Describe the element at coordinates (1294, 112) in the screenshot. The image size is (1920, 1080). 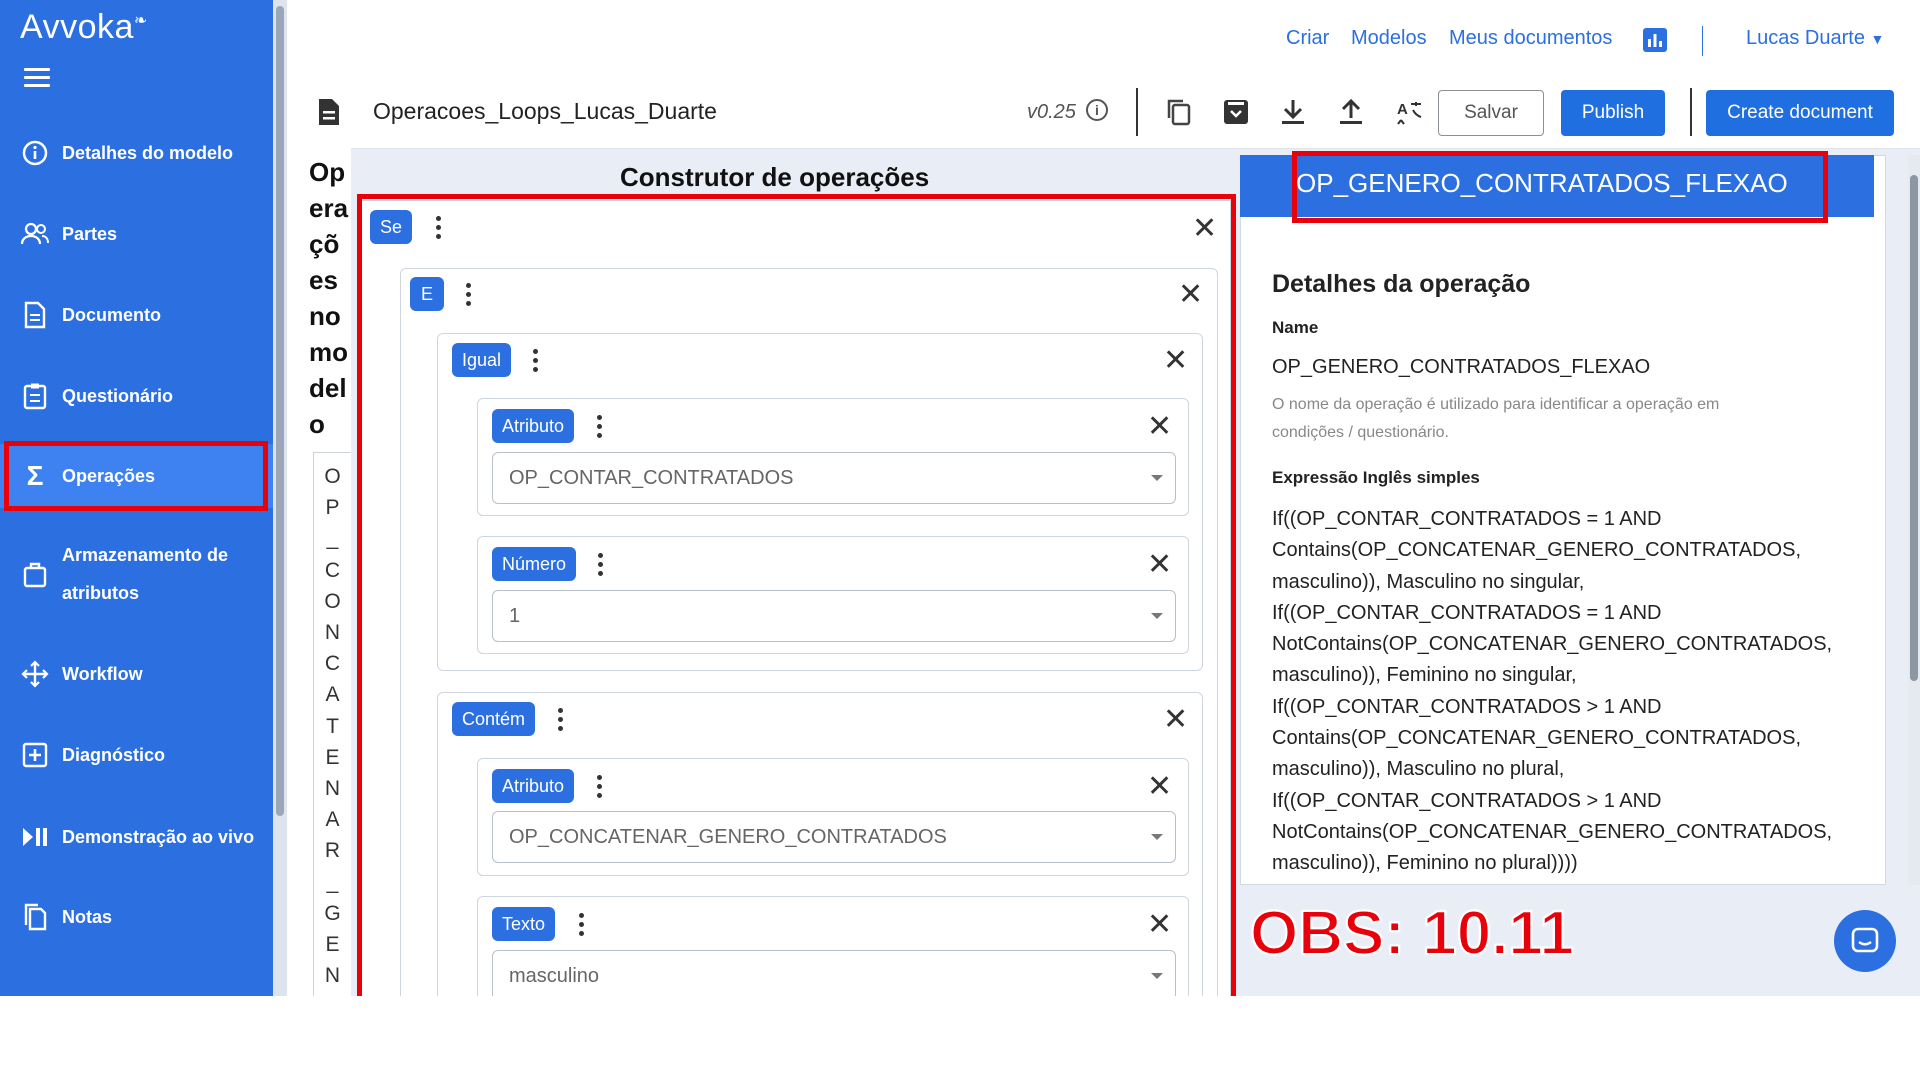
I see `download-icon` at that location.